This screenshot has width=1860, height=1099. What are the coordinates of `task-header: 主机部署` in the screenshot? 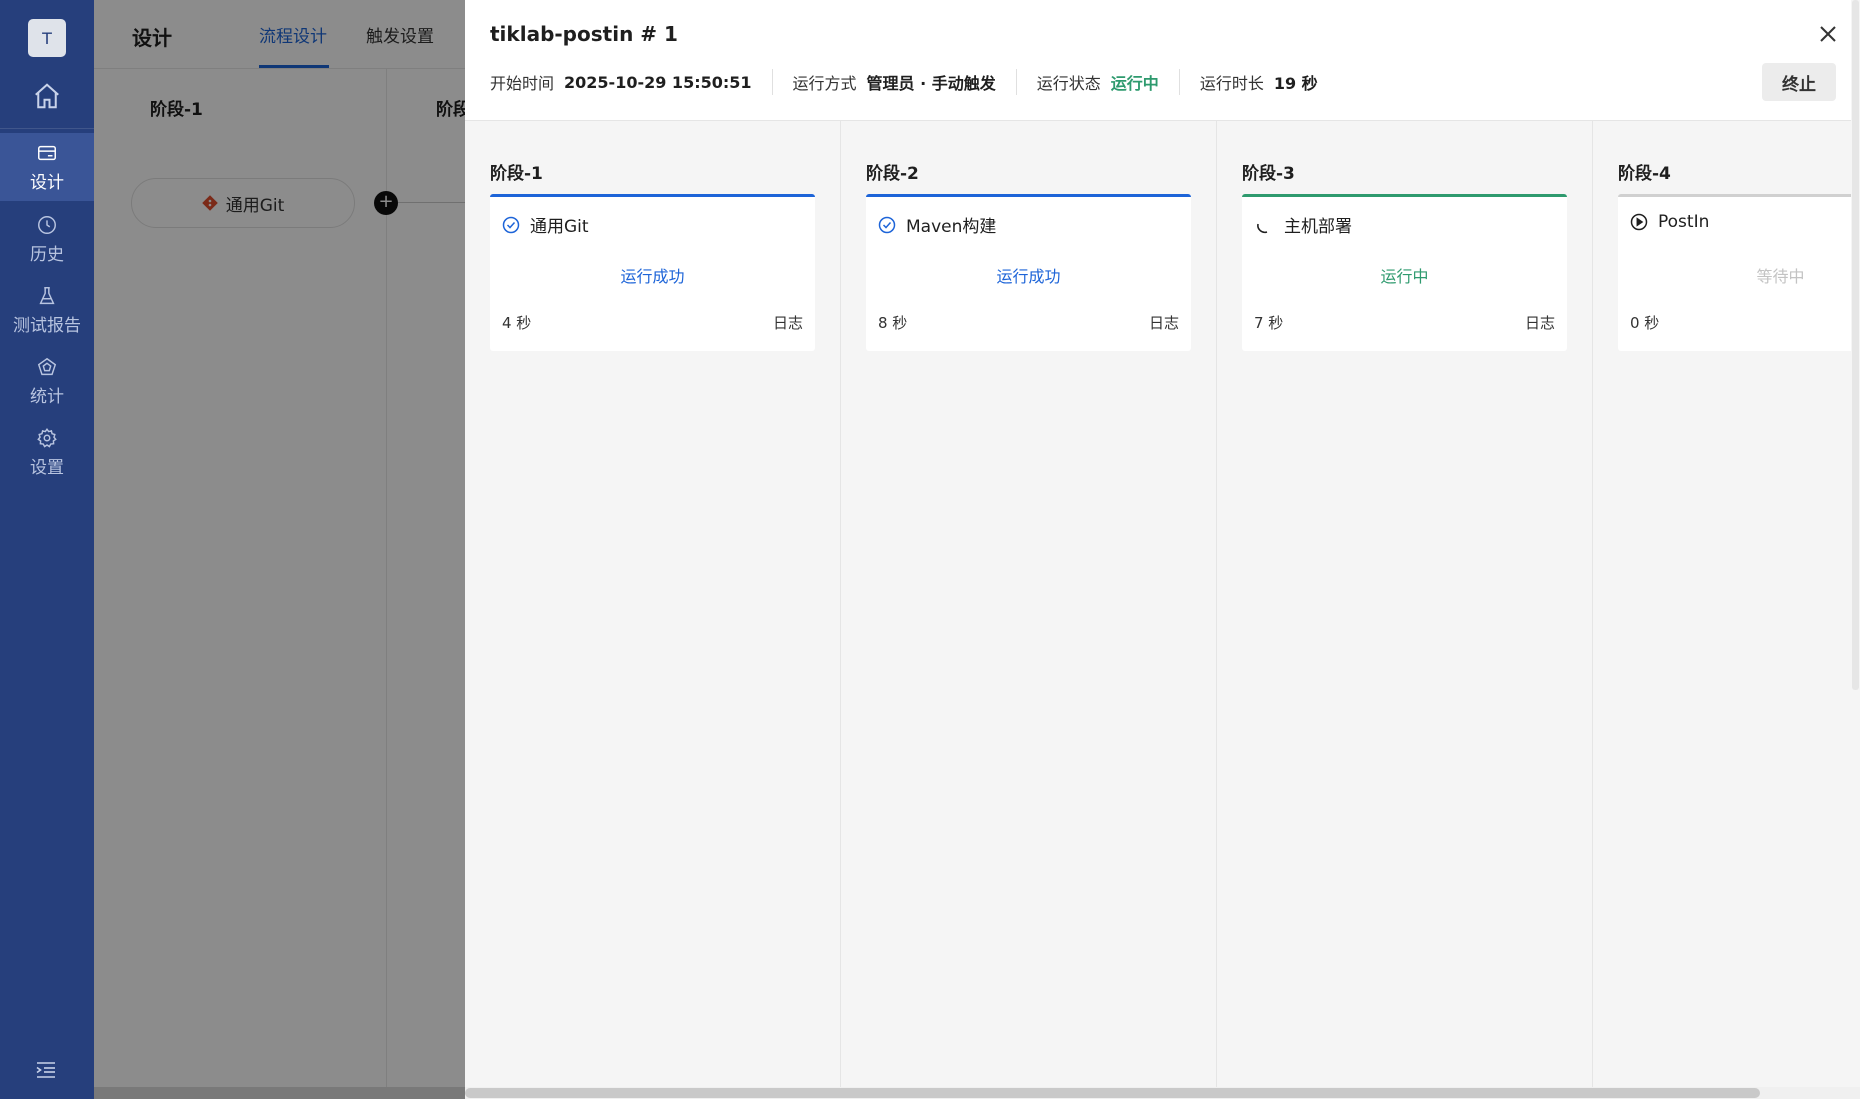 It's located at (1303, 224).